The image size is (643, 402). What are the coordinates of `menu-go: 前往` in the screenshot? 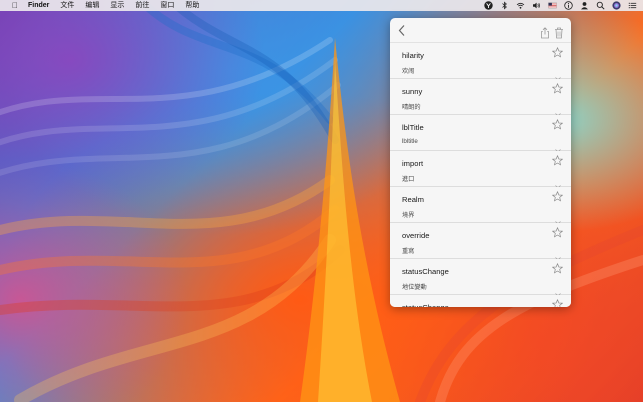 It's located at (142, 5).